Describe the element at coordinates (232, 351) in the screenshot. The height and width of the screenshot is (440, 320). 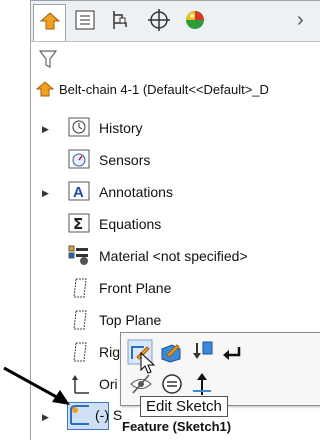
I see `go-back-arrow-icon` at that location.